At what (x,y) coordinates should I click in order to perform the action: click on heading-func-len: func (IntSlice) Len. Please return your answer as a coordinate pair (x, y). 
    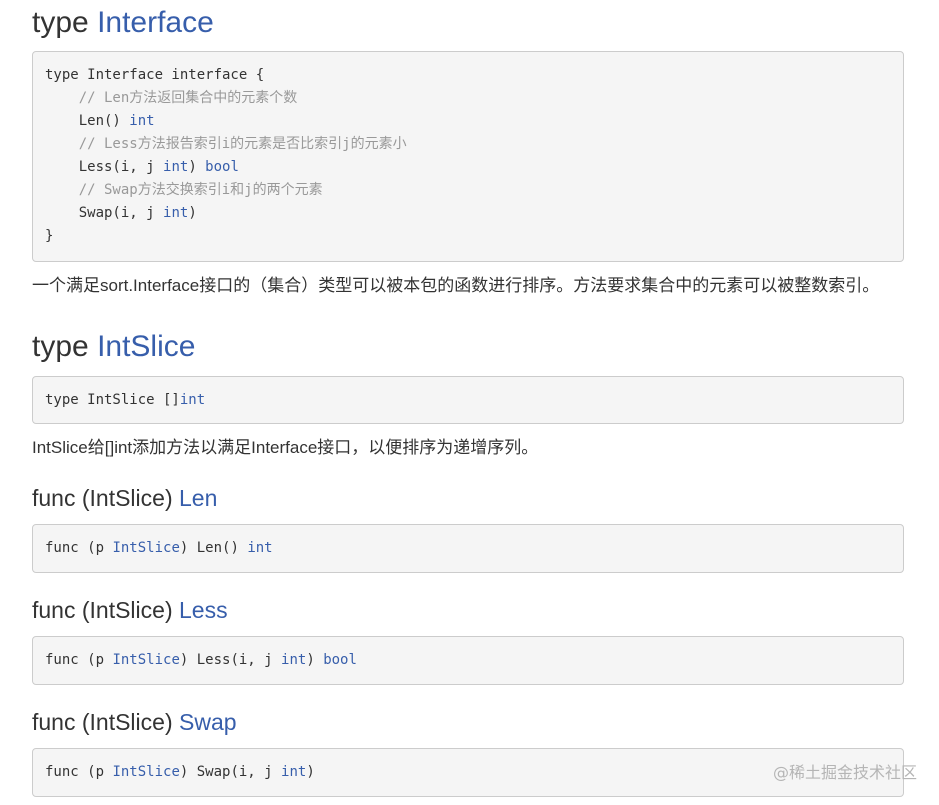
    Looking at the image, I should click on (468, 498).